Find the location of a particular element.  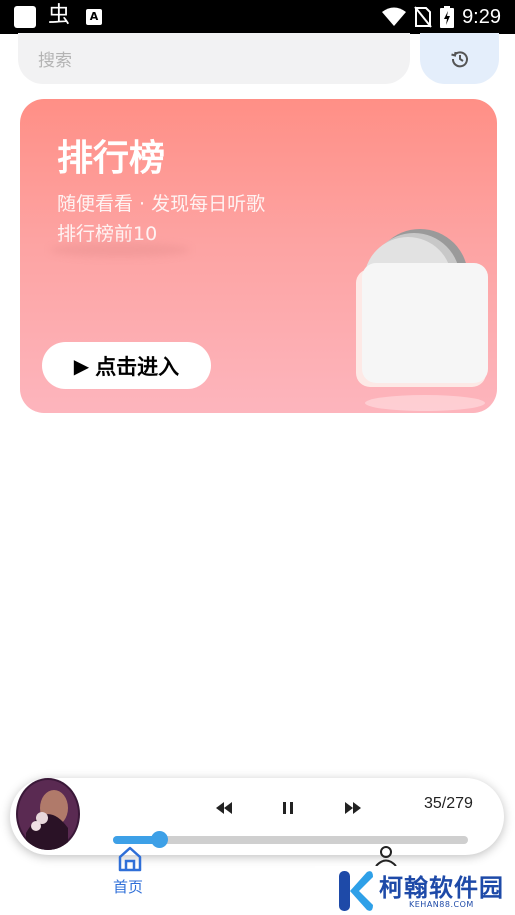

play-icon: ▶ is located at coordinates (81, 365).